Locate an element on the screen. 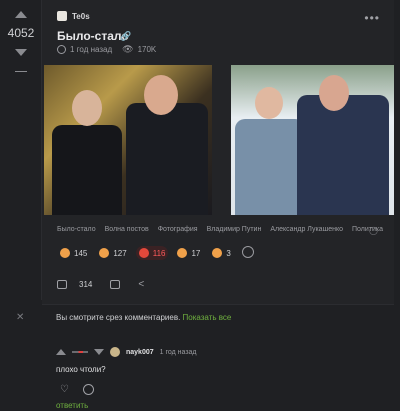 The width and height of the screenshot is (400, 411). tag: Владимир Путин is located at coordinates (234, 229).